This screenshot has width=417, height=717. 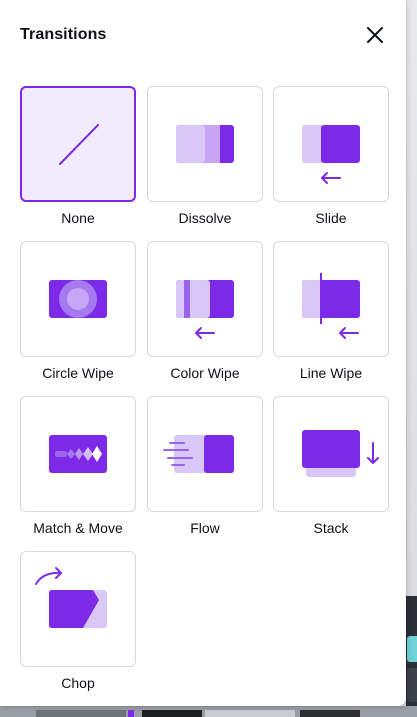 What do you see at coordinates (78, 528) in the screenshot?
I see `transition-label: Match & Move` at bounding box center [78, 528].